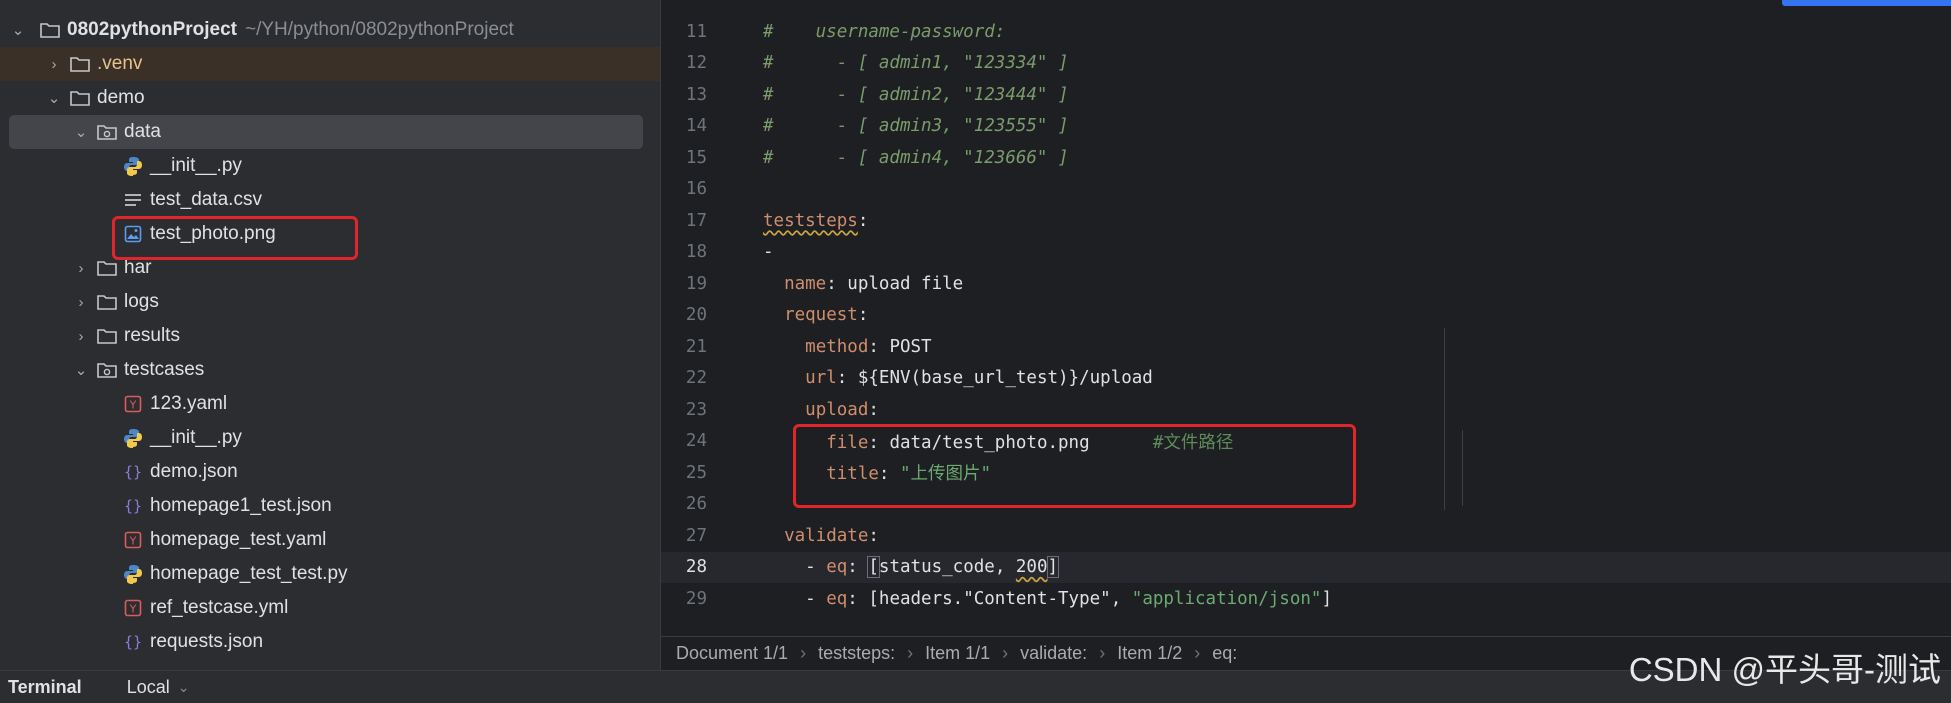  I want to click on text-file-icon, so click(133, 200).